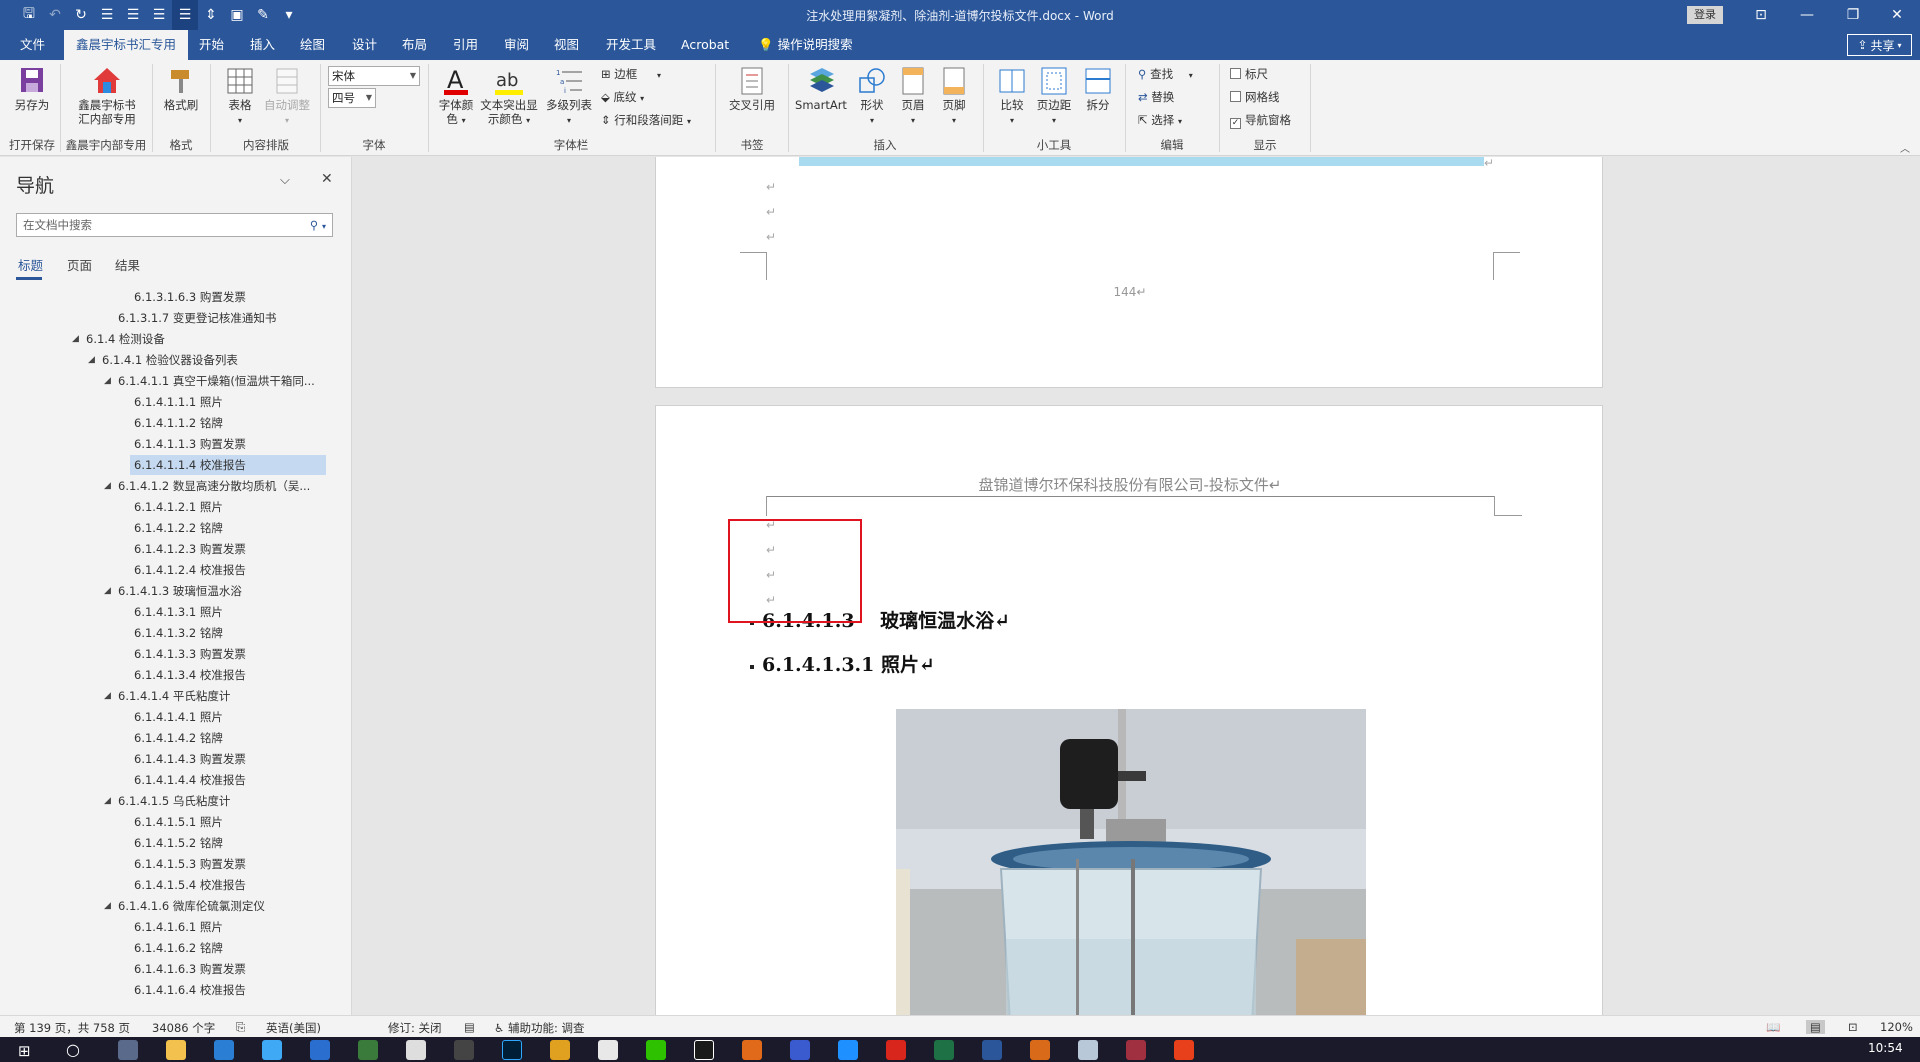 The width and height of the screenshot is (1920, 1062). What do you see at coordinates (237, 15) in the screenshot?
I see `save-as-icon: ▣` at bounding box center [237, 15].